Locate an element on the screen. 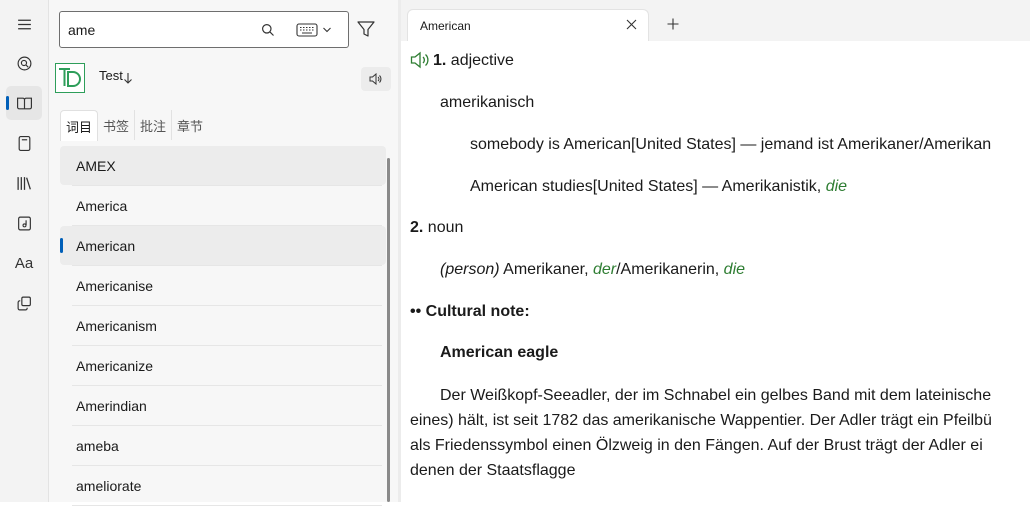 Image resolution: width=1030 pixels, height=506 pixels. sense-number: 2. is located at coordinates (417, 227).